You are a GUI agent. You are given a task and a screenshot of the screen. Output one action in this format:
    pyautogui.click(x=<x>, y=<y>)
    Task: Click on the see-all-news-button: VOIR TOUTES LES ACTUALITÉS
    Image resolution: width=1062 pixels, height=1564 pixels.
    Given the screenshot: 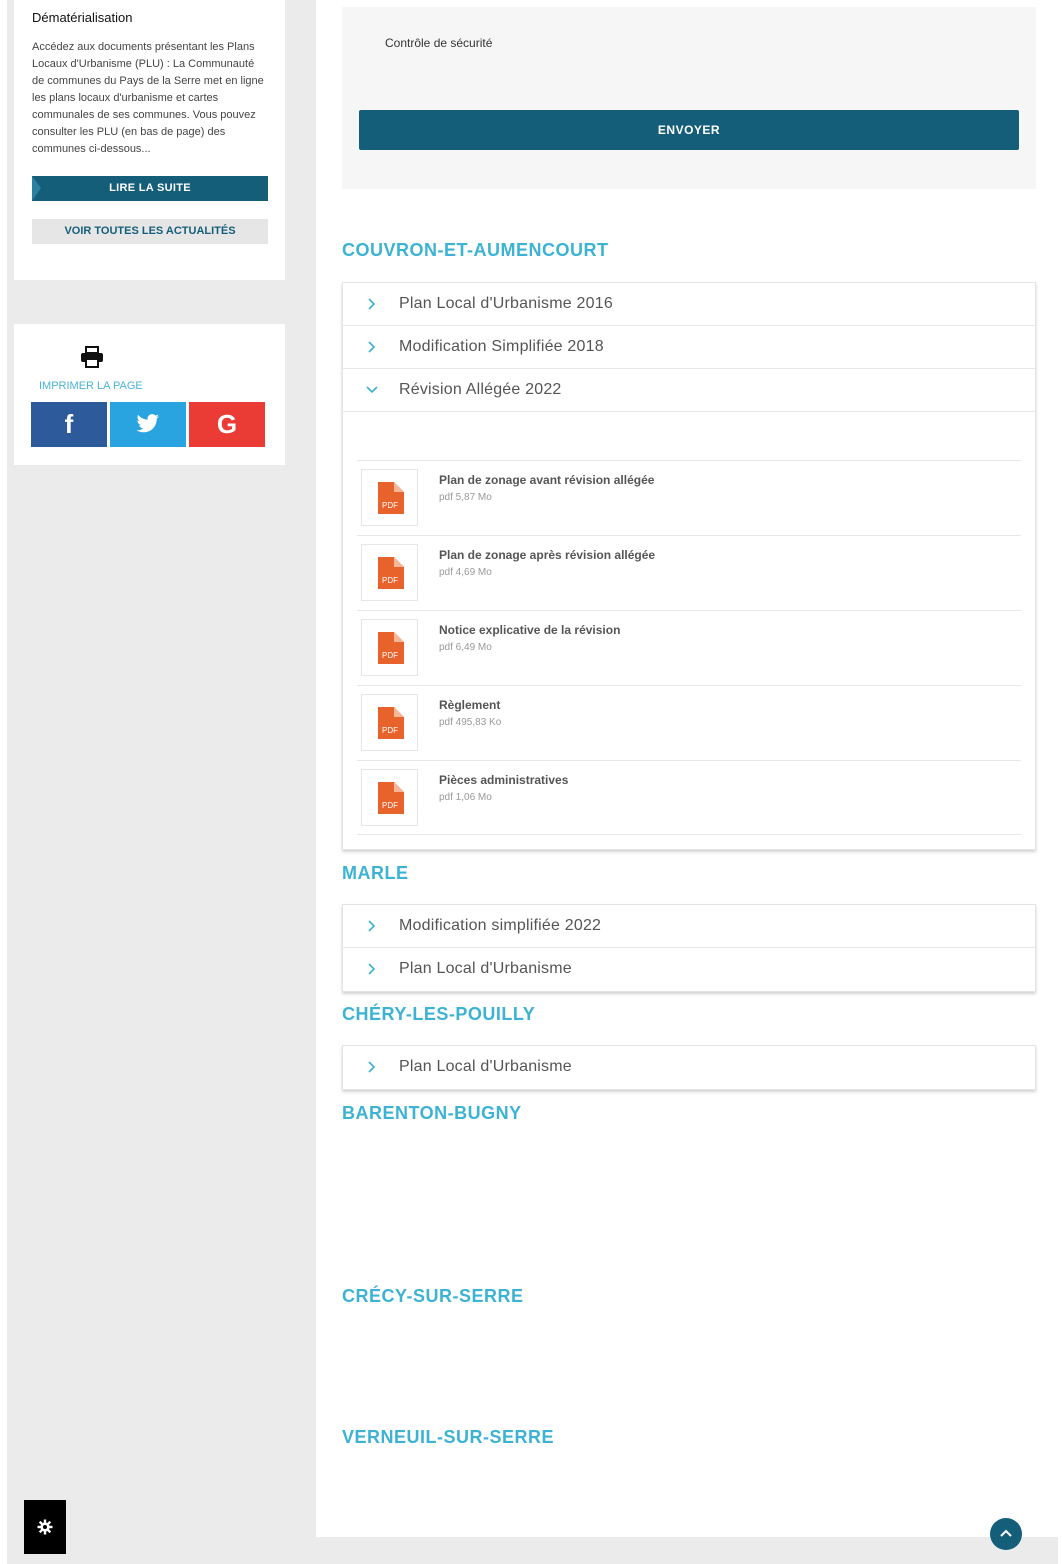 What is the action you would take?
    pyautogui.click(x=150, y=231)
    